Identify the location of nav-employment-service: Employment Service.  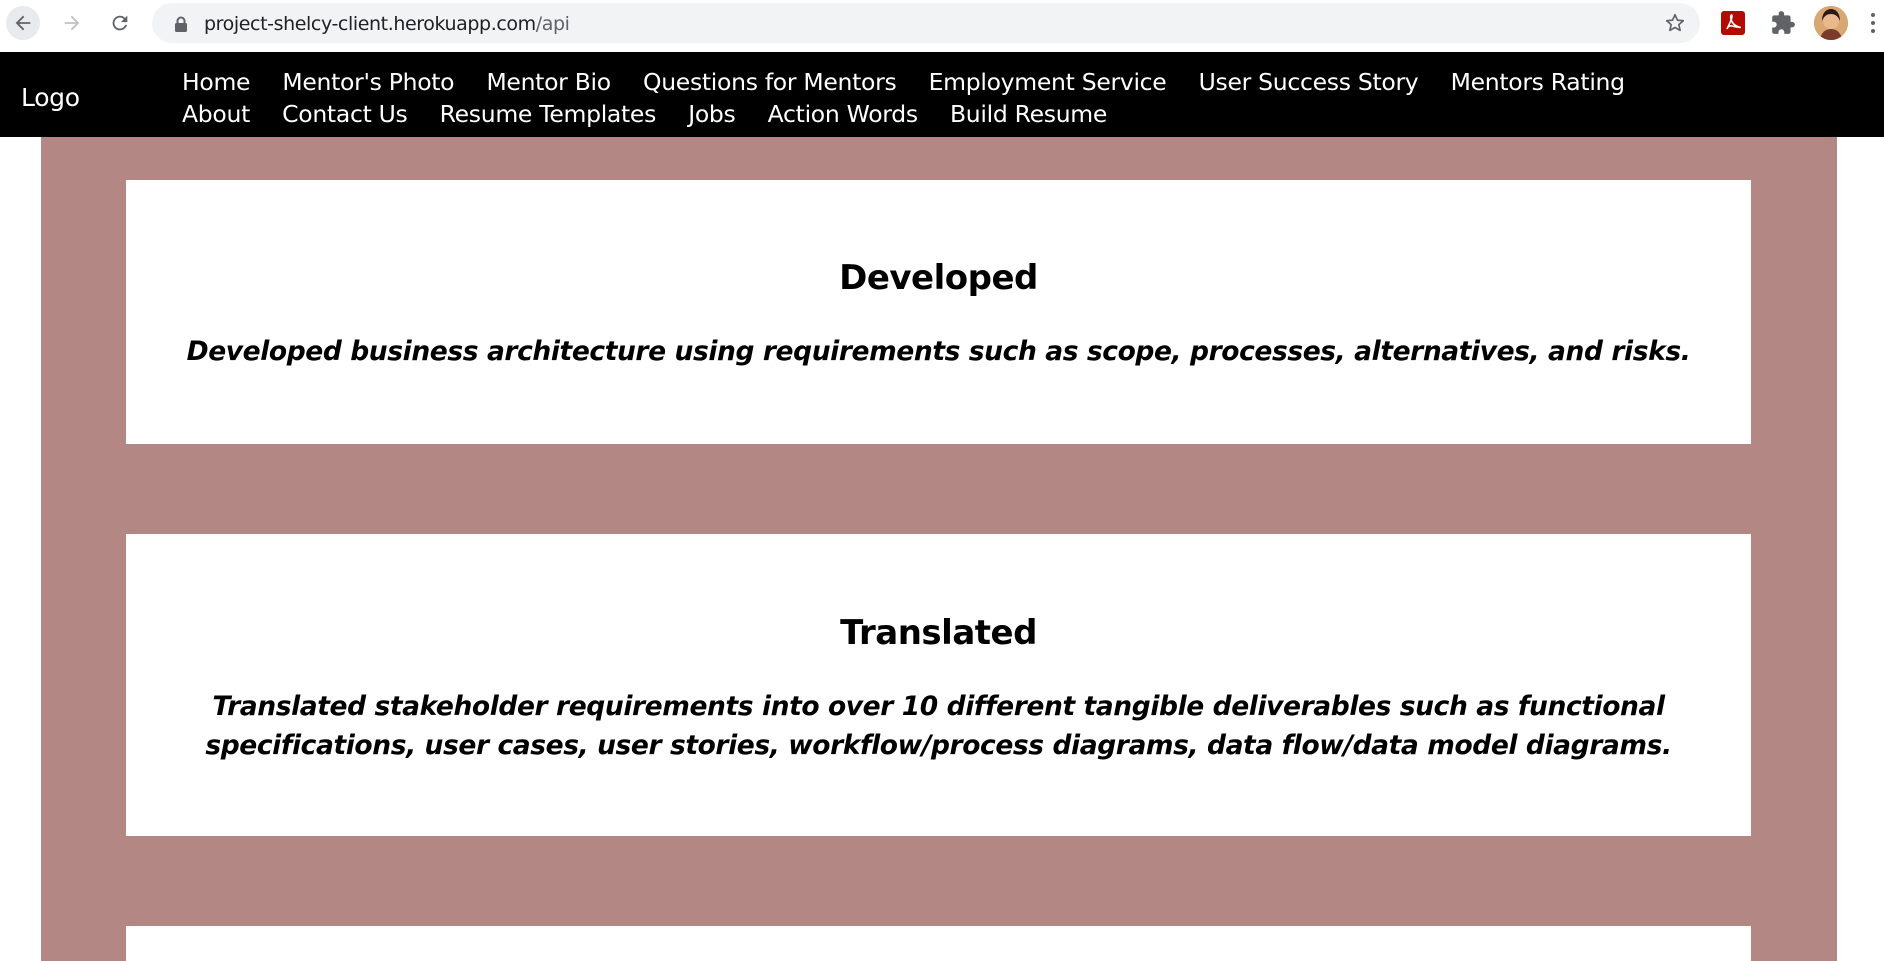
(1048, 82).